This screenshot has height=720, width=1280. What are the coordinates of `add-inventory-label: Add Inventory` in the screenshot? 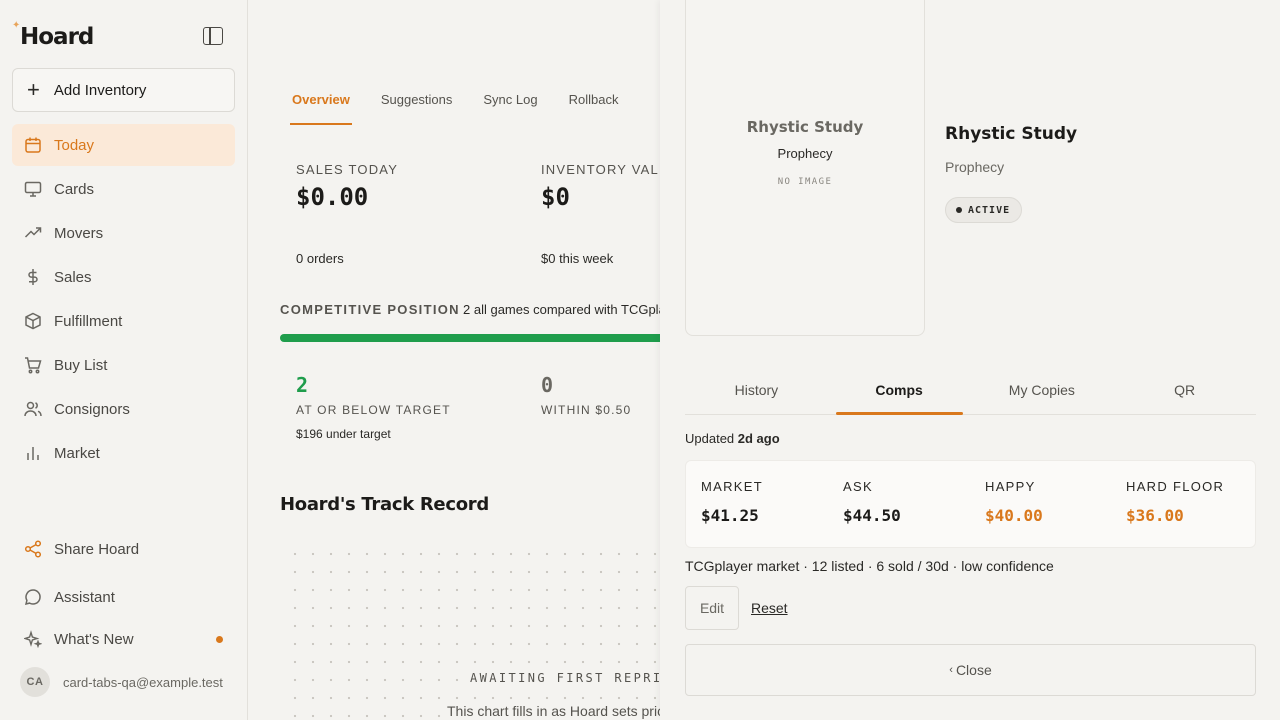 It's located at (100, 90).